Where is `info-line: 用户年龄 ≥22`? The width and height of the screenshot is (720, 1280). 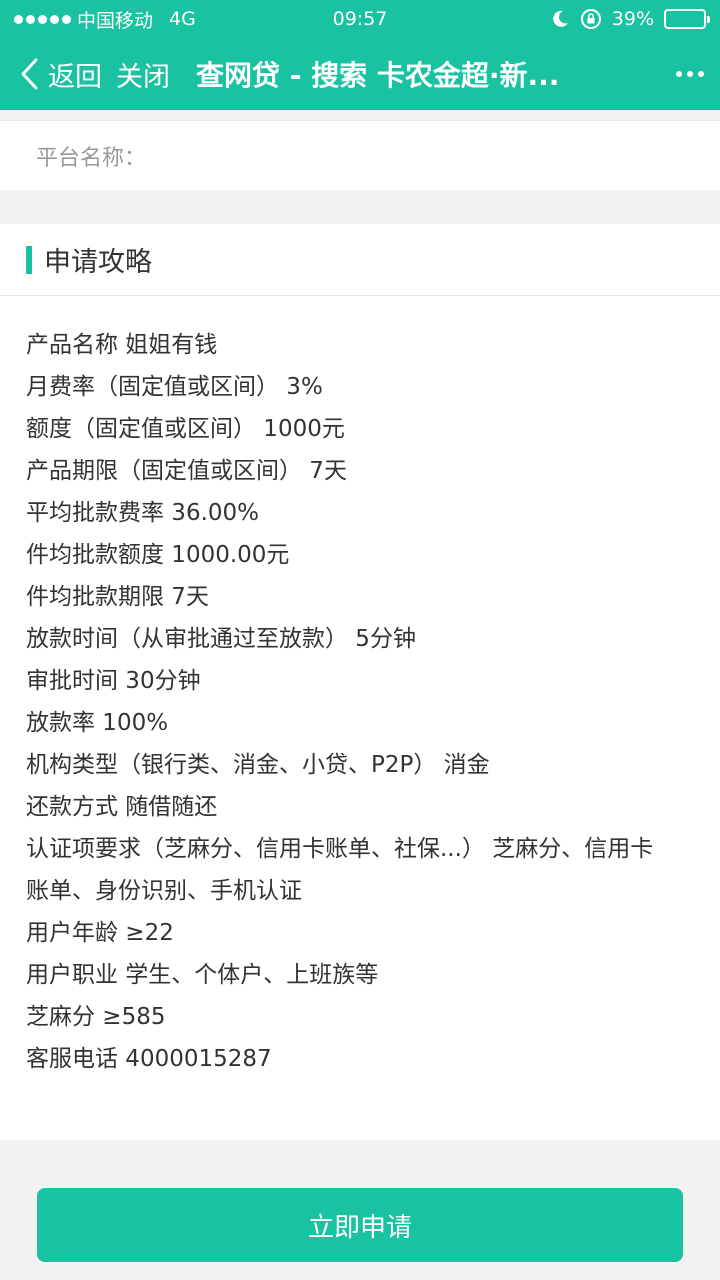
info-line: 用户年龄 ≥22 is located at coordinates (100, 933).